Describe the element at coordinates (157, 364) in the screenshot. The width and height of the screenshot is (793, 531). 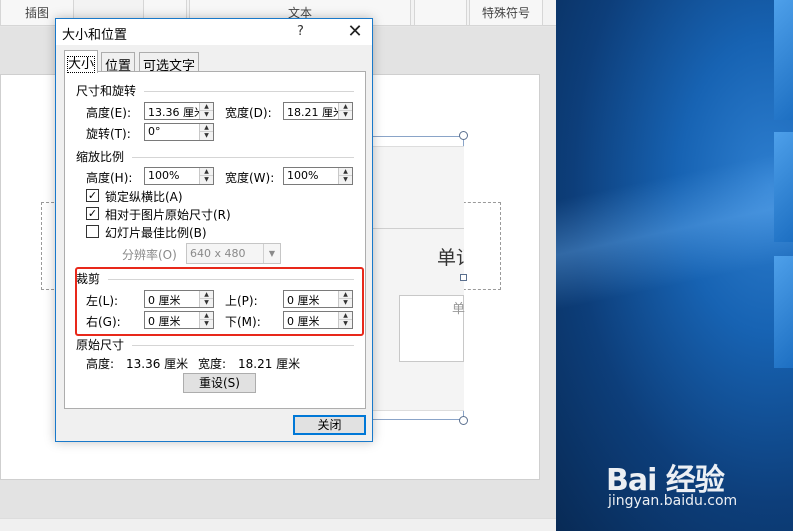
I see `original-height-value: 13.36 厘米` at that location.